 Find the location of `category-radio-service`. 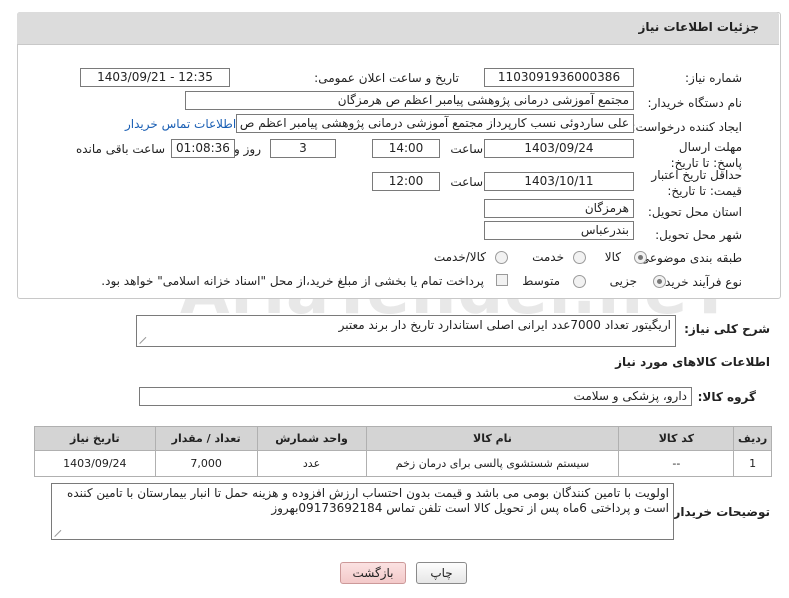

category-radio-service is located at coordinates (579, 257).